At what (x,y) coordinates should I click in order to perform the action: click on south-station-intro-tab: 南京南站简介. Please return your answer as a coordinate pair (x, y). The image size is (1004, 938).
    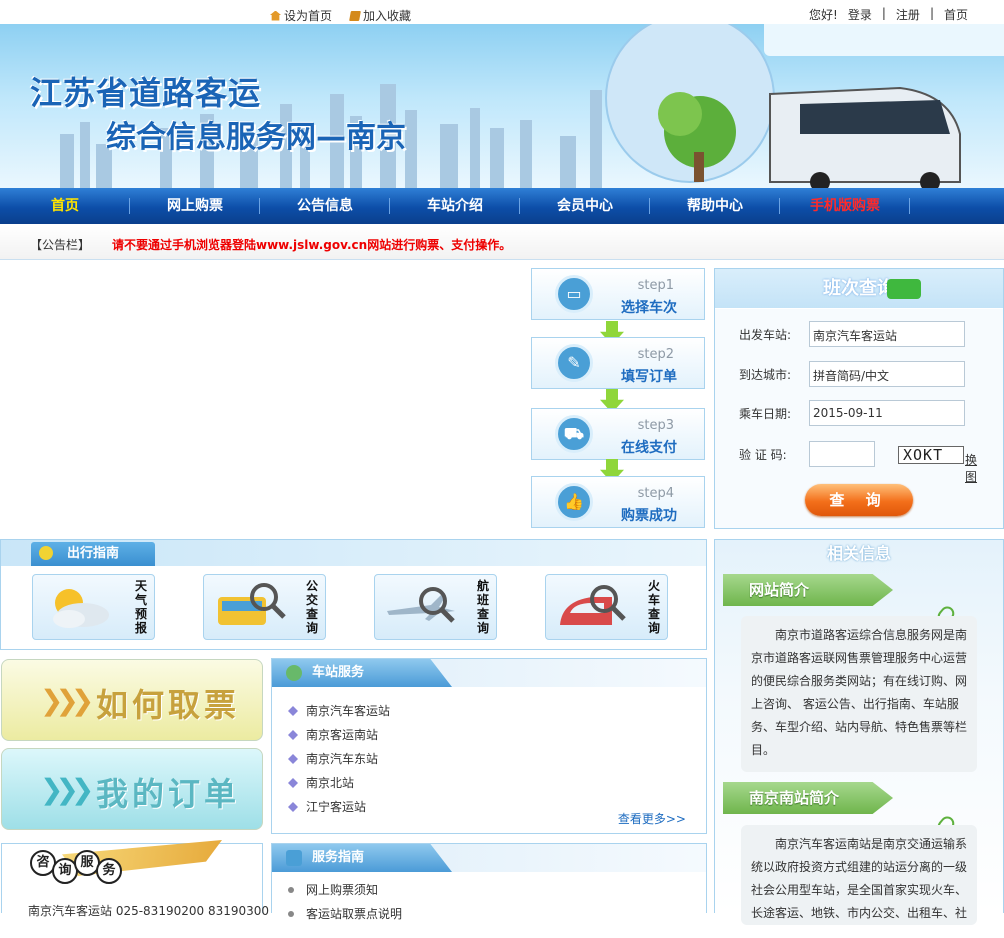
    Looking at the image, I should click on (808, 798).